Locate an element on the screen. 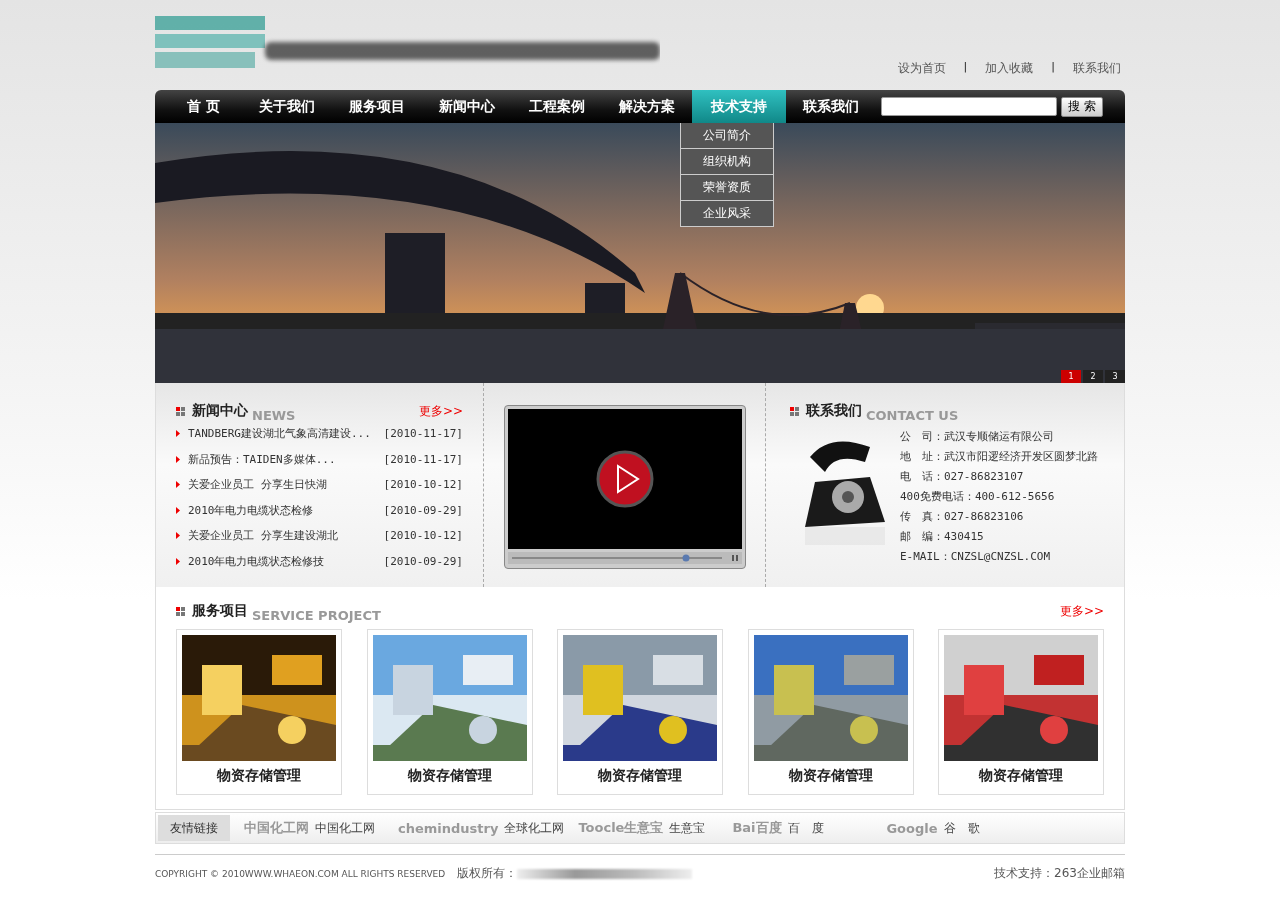 The height and width of the screenshot is (908, 1280). header-link: 联系我们 is located at coordinates (1097, 68).